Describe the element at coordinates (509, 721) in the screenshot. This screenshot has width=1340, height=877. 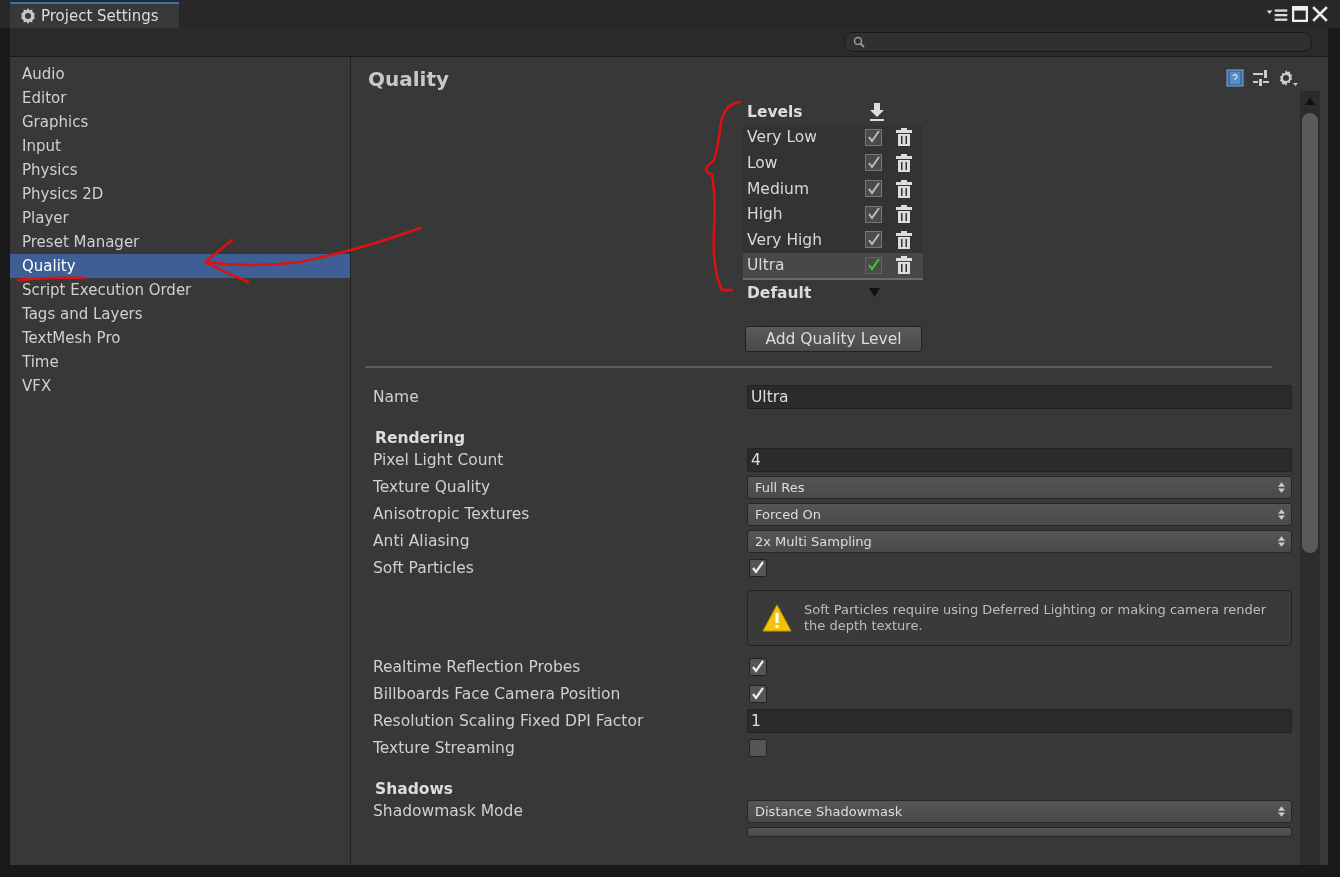
I see `setting-label: Resolution Scaling Fixed DPI Factor` at that location.